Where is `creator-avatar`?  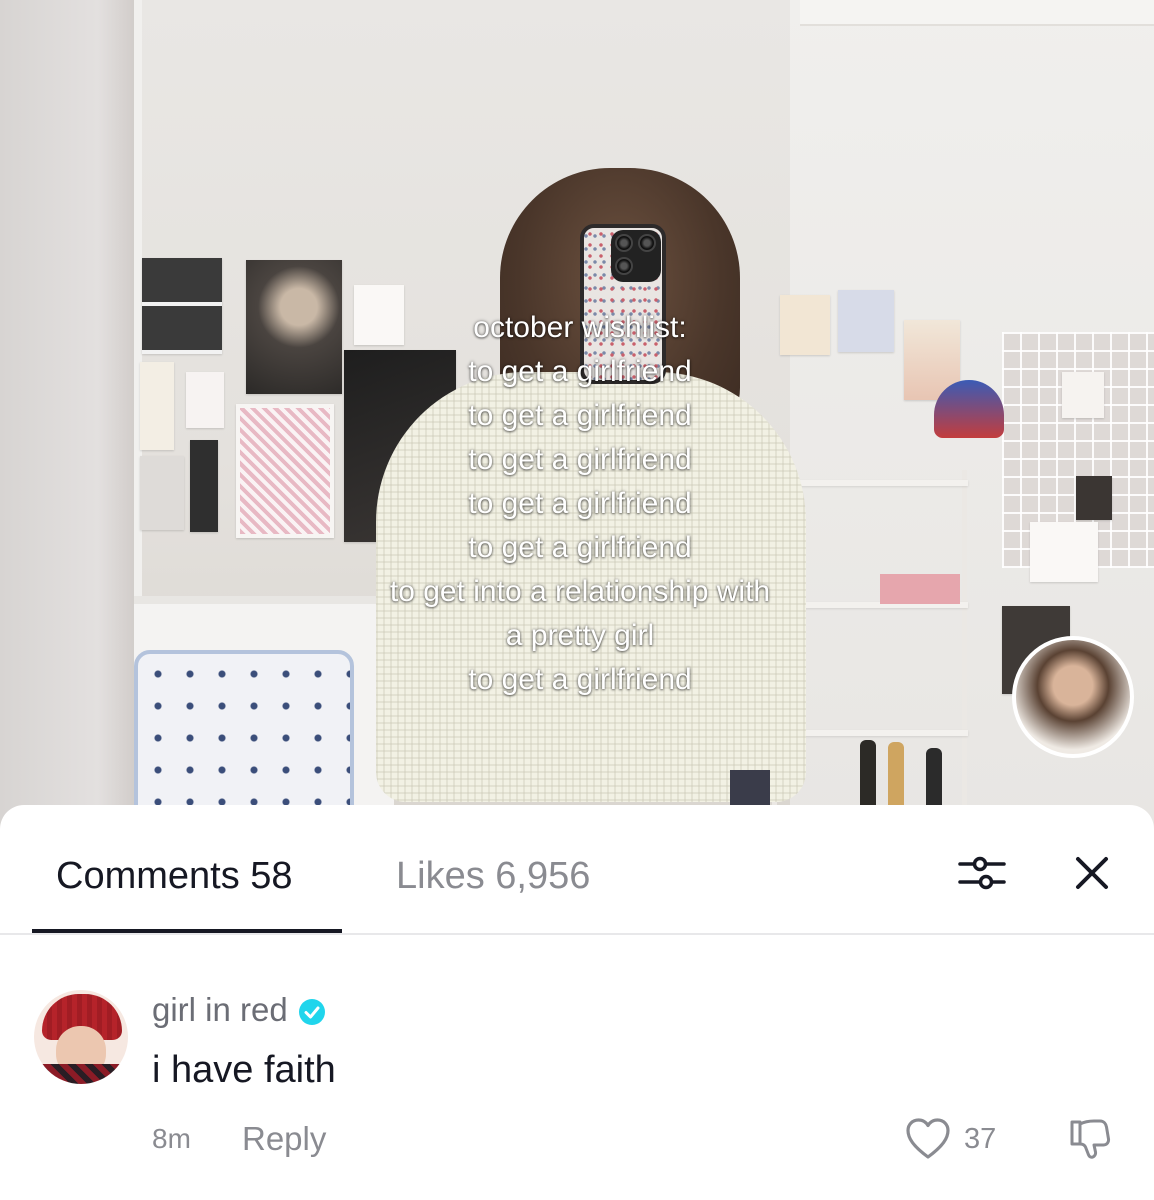 creator-avatar is located at coordinates (1073, 697).